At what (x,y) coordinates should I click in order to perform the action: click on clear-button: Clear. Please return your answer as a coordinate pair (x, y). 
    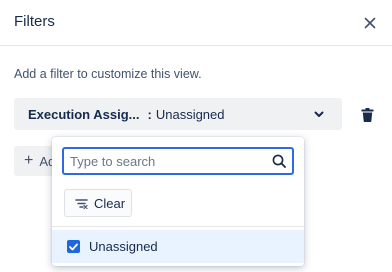
    Looking at the image, I should click on (98, 203).